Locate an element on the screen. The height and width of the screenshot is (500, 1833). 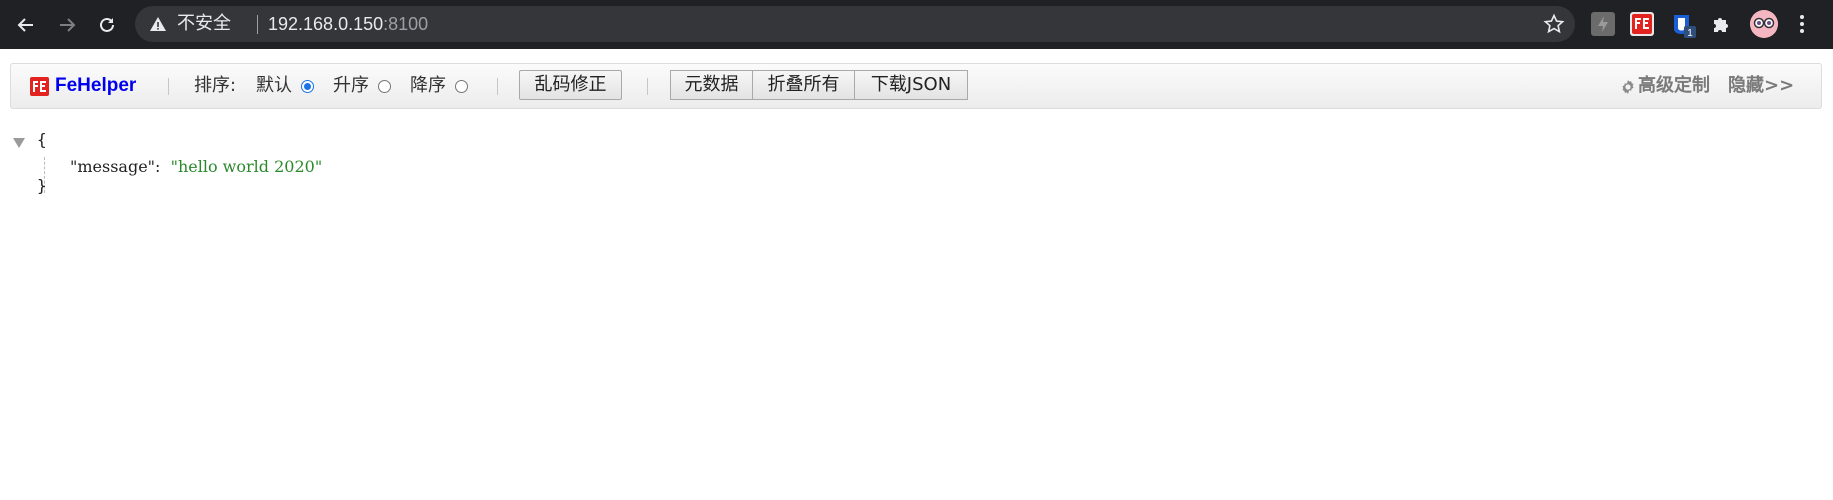
url-text: 192.168.0.150:8100 is located at coordinates (348, 24).